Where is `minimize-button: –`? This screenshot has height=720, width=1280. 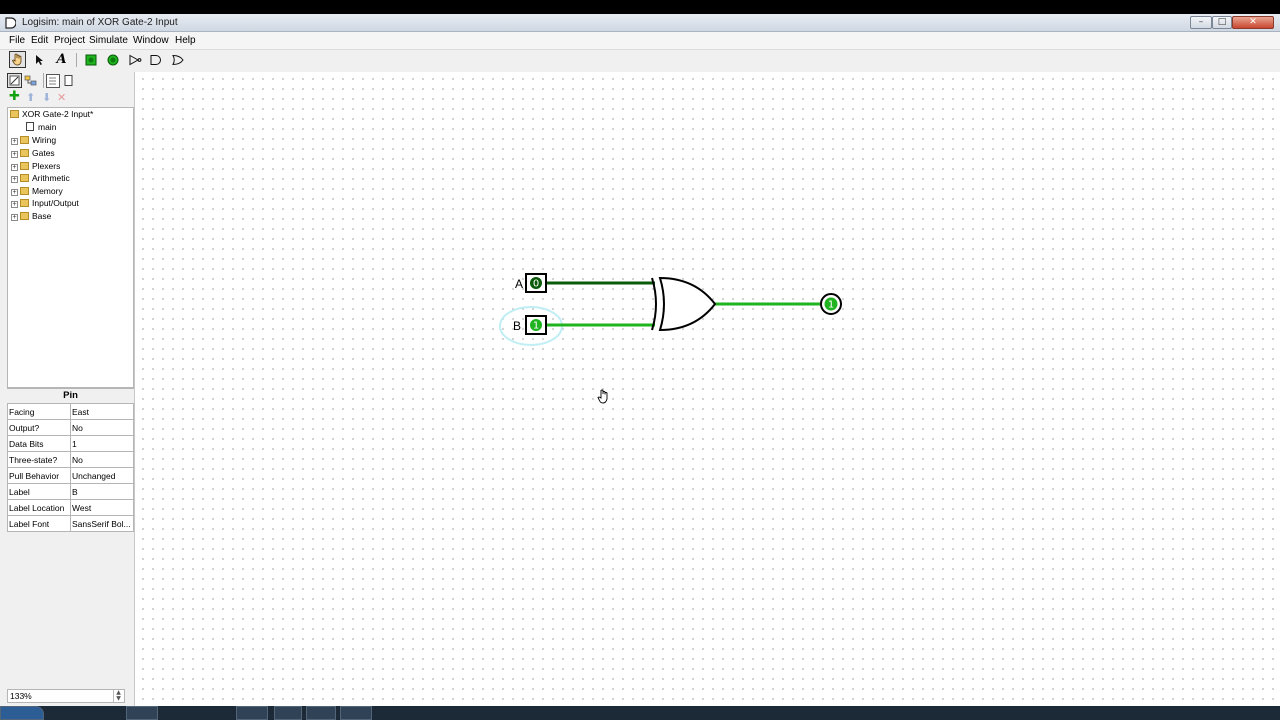 minimize-button: – is located at coordinates (1201, 22).